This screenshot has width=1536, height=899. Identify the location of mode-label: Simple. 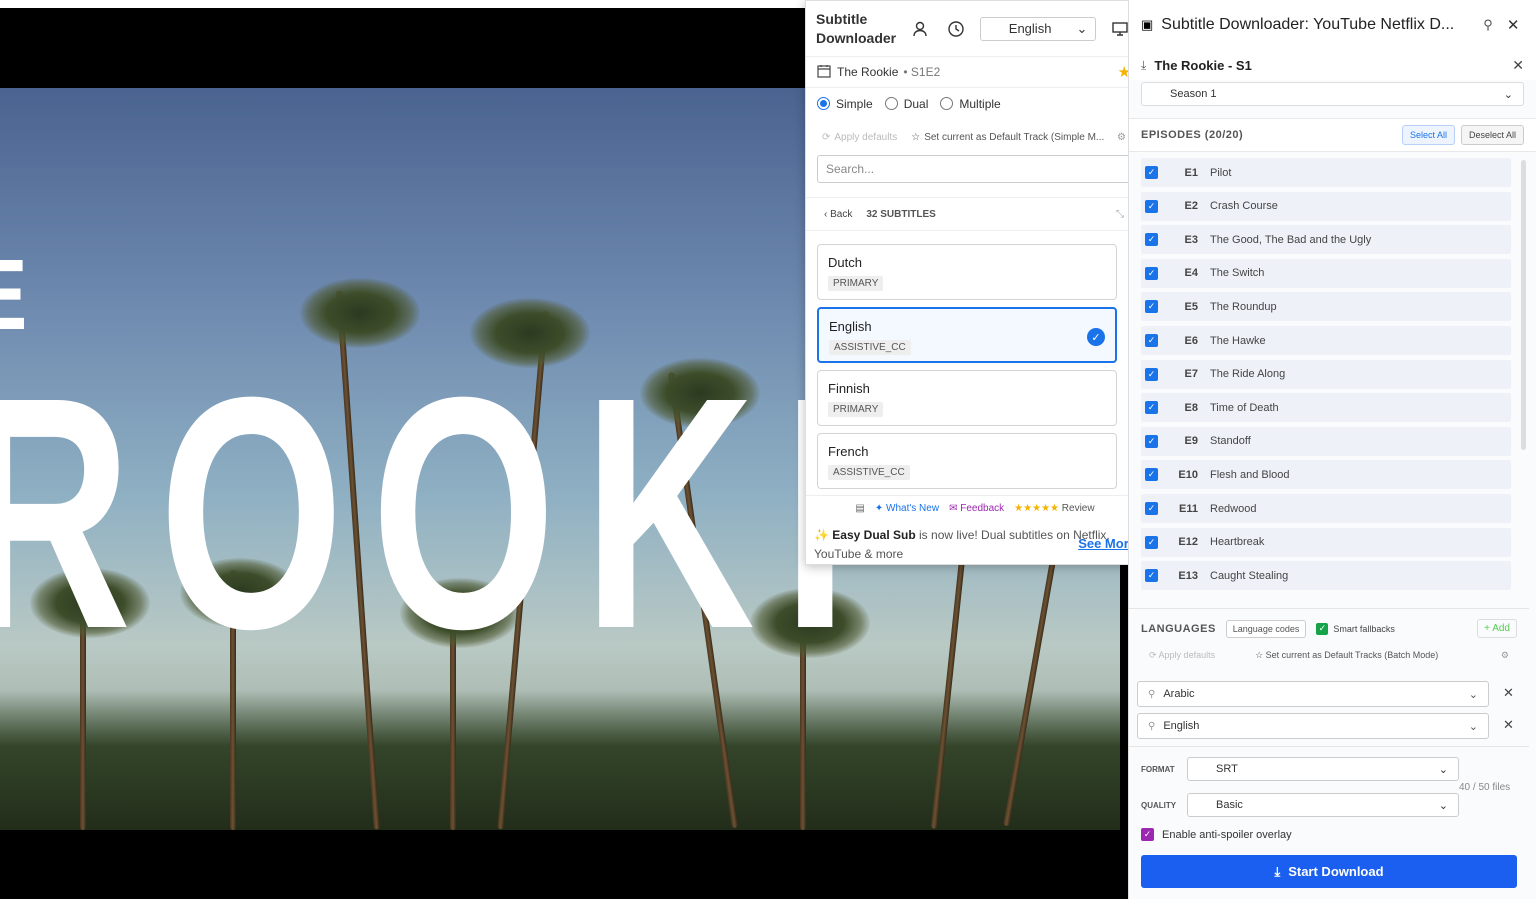
(854, 103).